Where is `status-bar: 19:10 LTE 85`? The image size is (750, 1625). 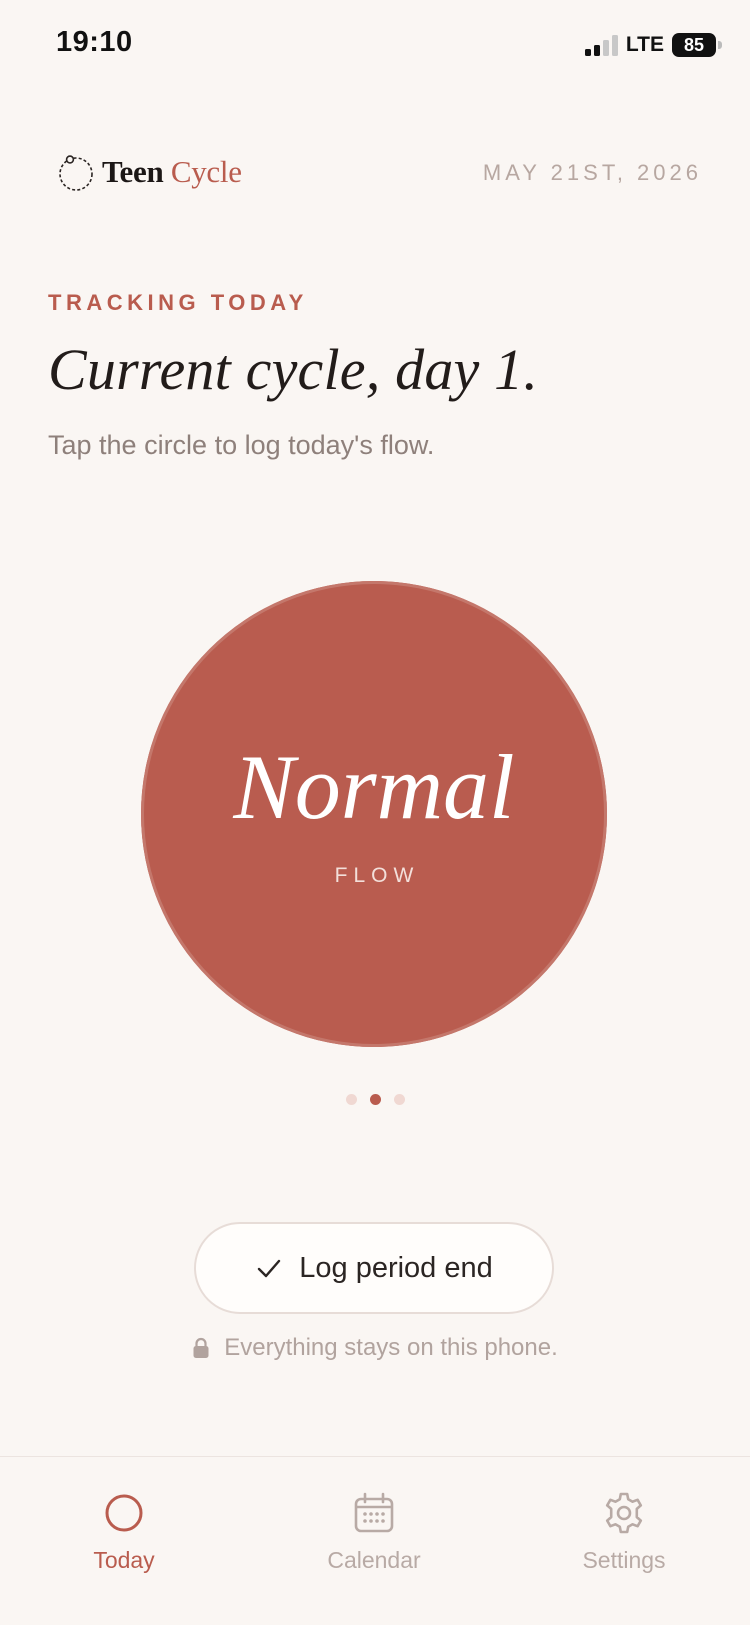 status-bar: 19:10 LTE 85 is located at coordinates (375, 45).